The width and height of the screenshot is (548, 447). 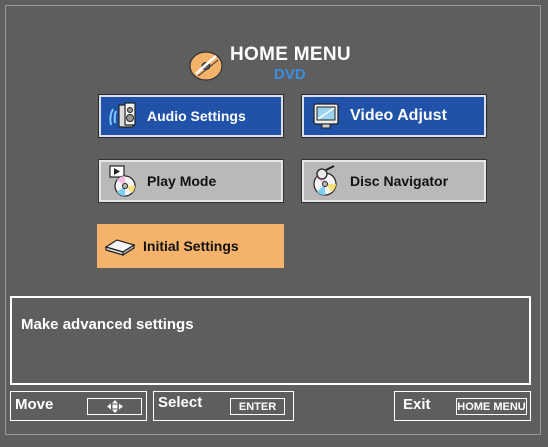 I want to click on initial-settings-button: Initial Settings, so click(x=190, y=246).